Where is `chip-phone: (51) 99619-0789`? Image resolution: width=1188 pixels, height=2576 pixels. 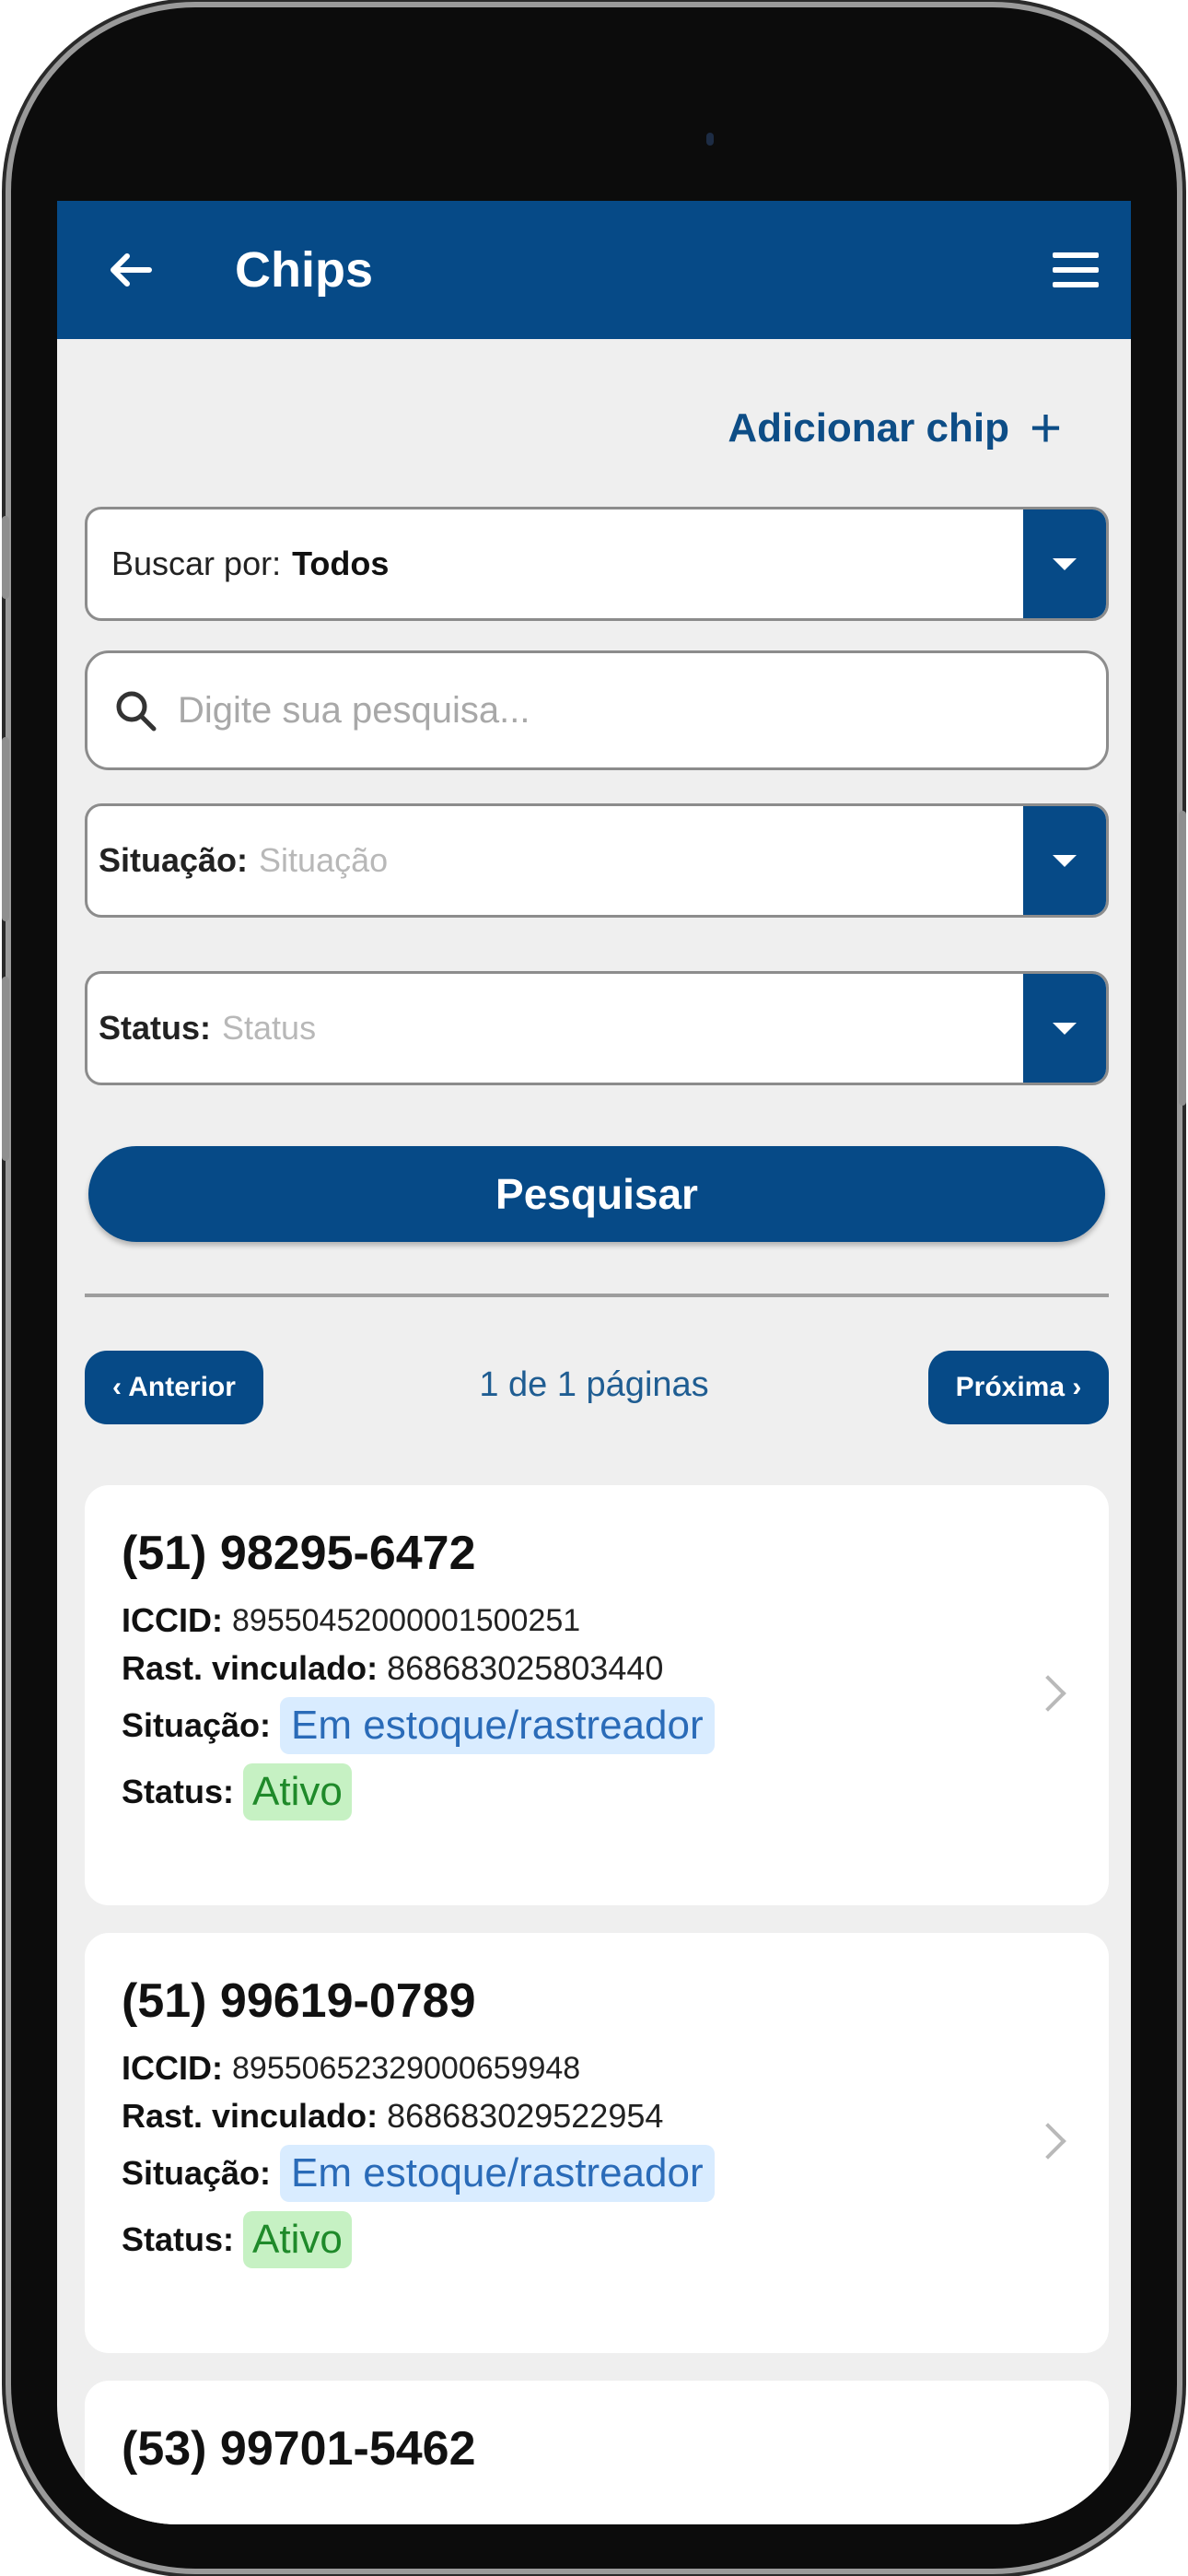
chip-phone: (51) 99619-0789 is located at coordinates (299, 2001).